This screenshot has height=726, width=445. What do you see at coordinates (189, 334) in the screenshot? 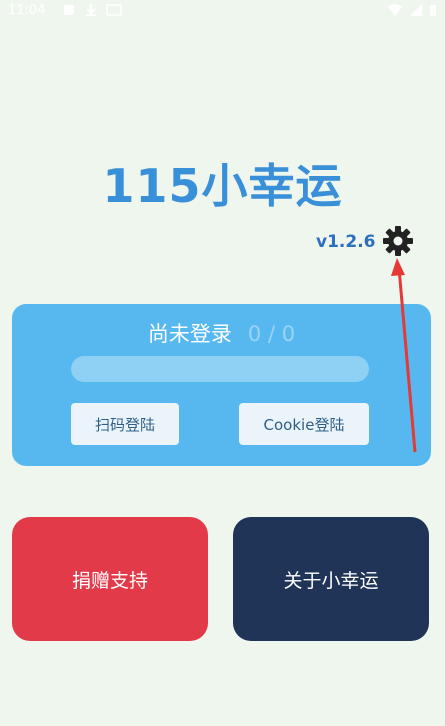
I see `login-status-text: 尚未登录` at bounding box center [189, 334].